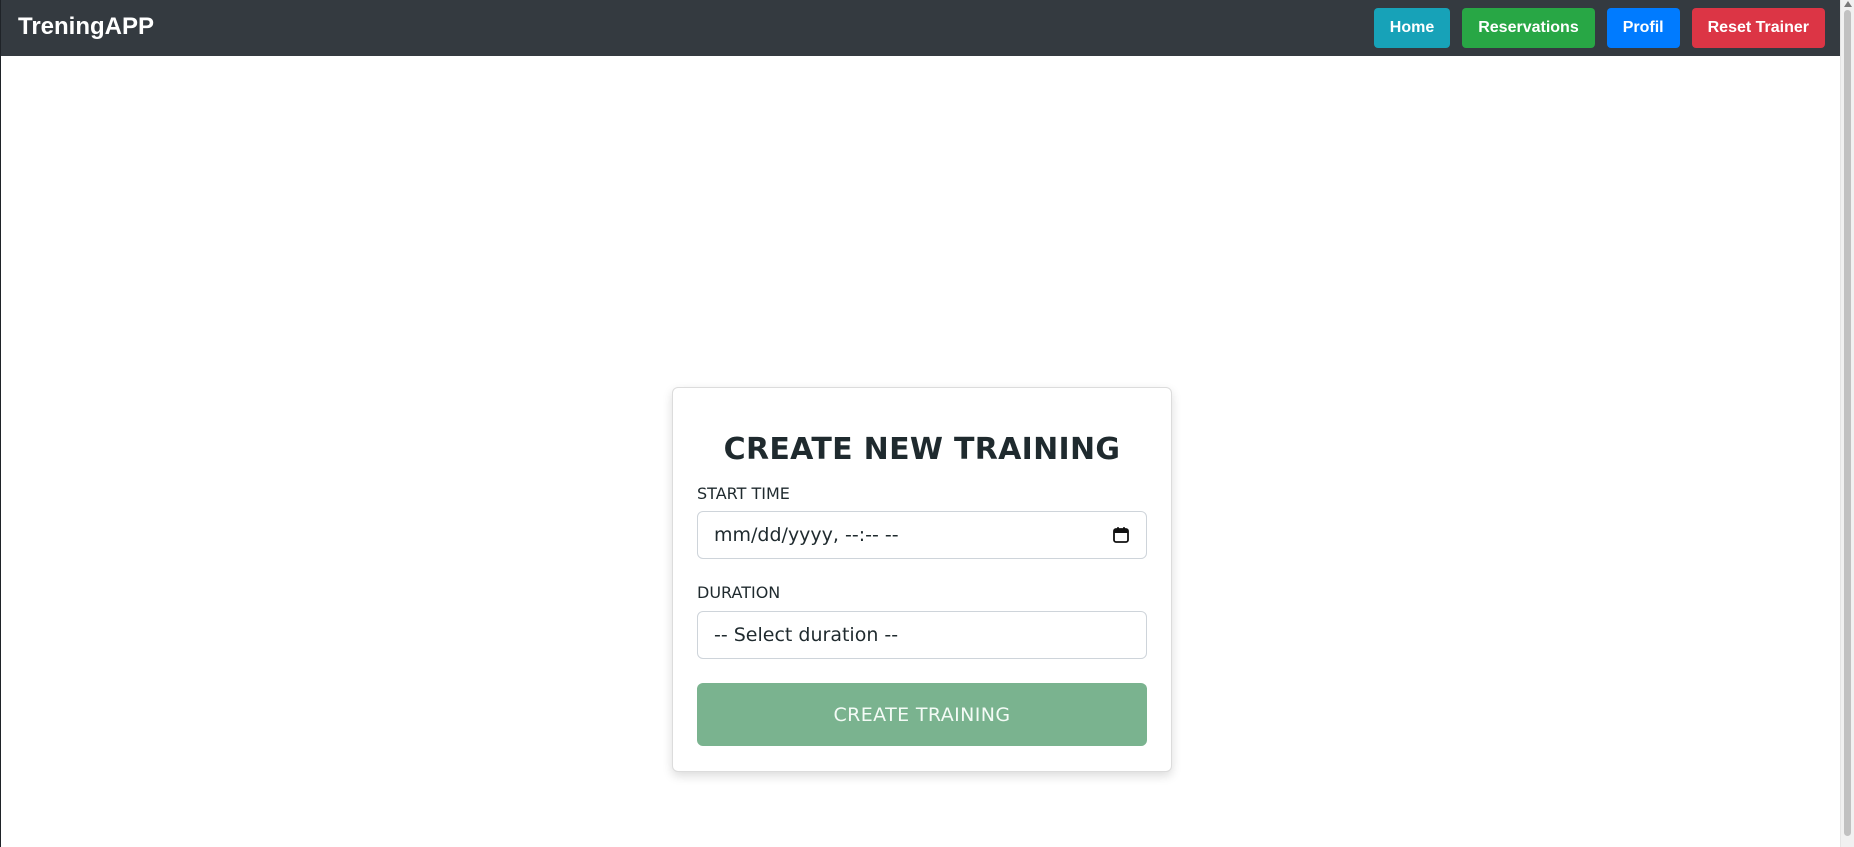 This screenshot has width=1854, height=847. I want to click on reservations-button: Reservations, so click(1528, 28).